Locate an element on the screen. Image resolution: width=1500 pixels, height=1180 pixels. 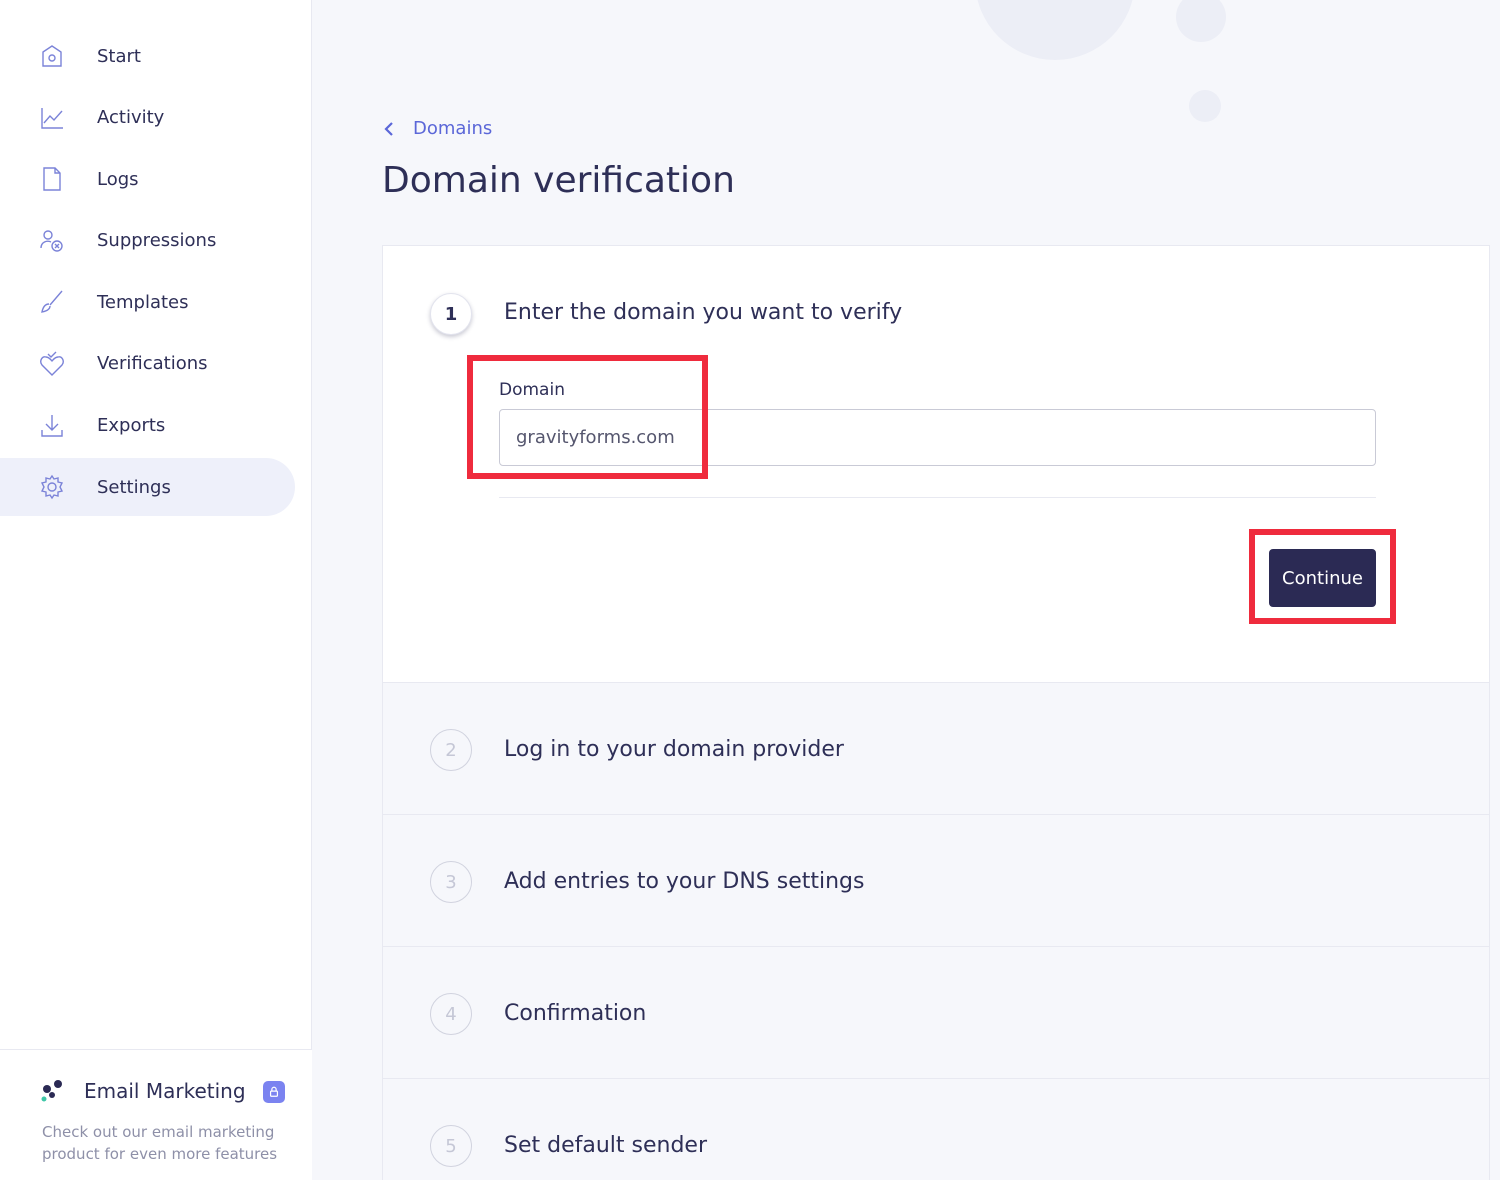
gear-icon is located at coordinates (52, 487).